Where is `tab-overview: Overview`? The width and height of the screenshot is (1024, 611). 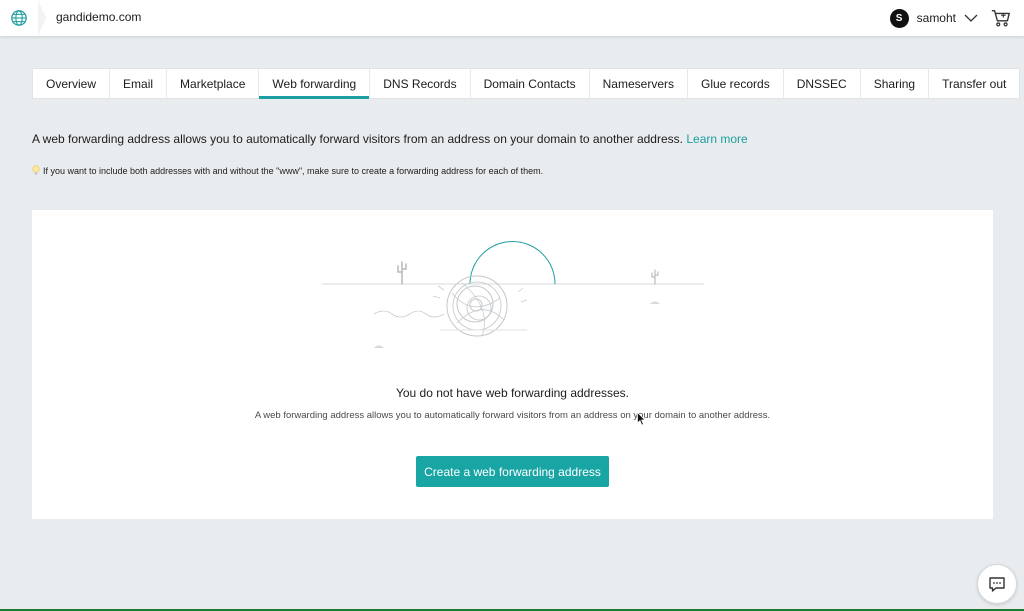 tab-overview: Overview is located at coordinates (72, 83).